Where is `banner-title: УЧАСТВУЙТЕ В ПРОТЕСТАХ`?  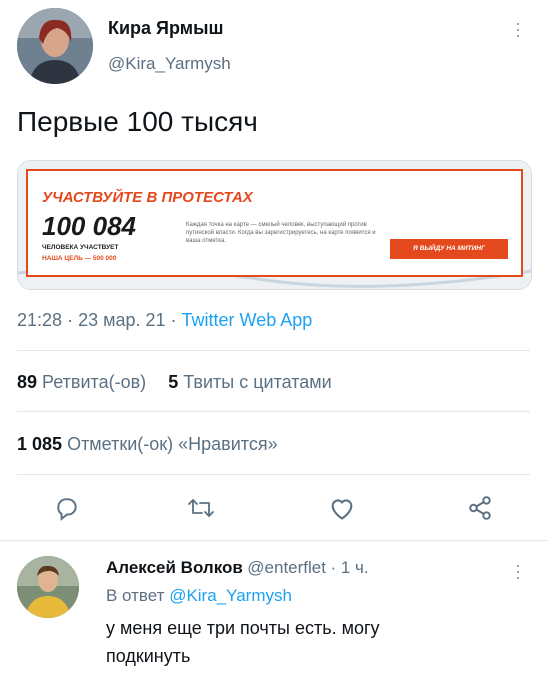 banner-title: УЧАСТВУЙТЕ В ПРОТЕСТАХ is located at coordinates (147, 197).